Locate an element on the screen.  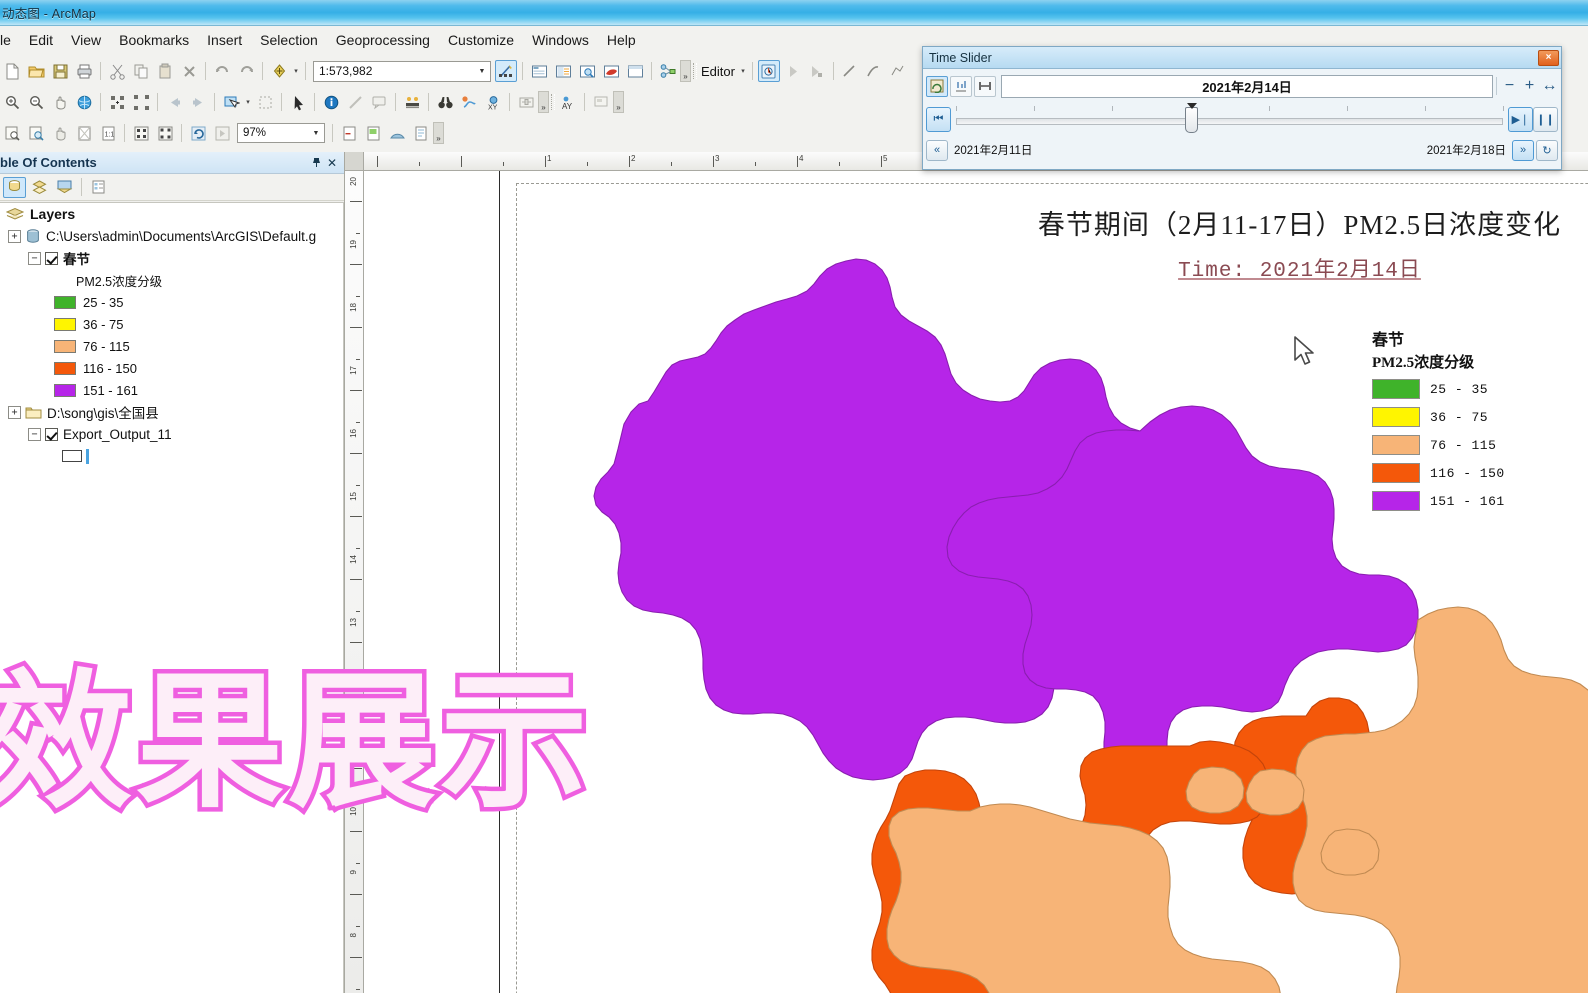
clear-selection-icon is located at coordinates (265, 102).